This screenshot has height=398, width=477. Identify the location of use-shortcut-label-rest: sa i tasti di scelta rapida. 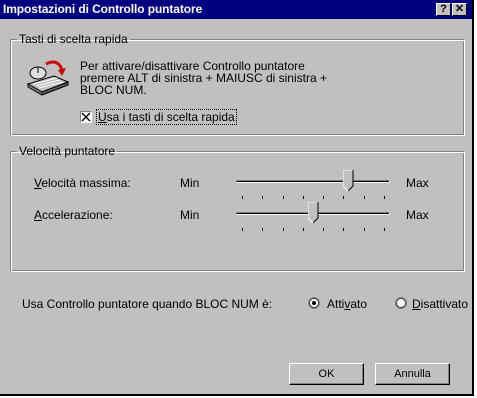
(170, 117).